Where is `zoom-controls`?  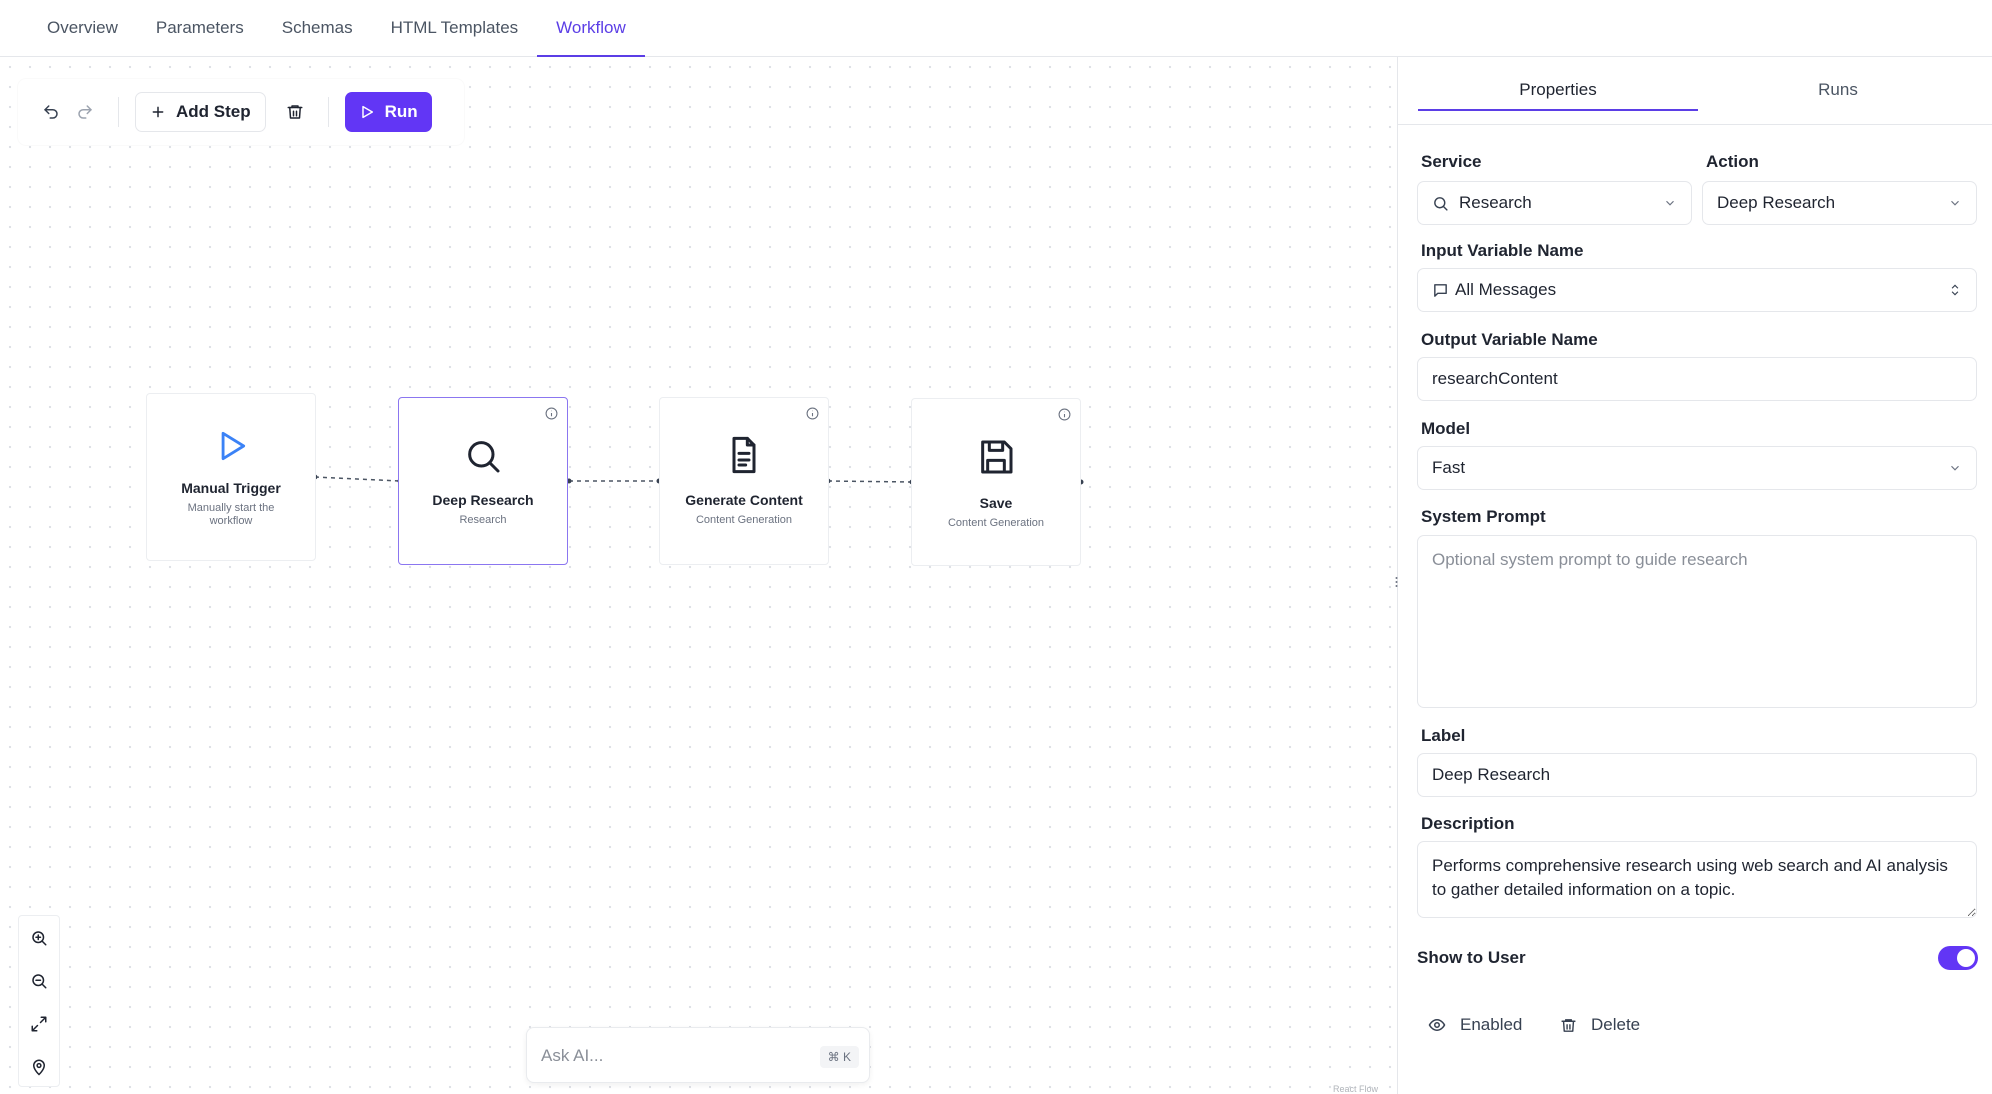 zoom-controls is located at coordinates (39, 1001).